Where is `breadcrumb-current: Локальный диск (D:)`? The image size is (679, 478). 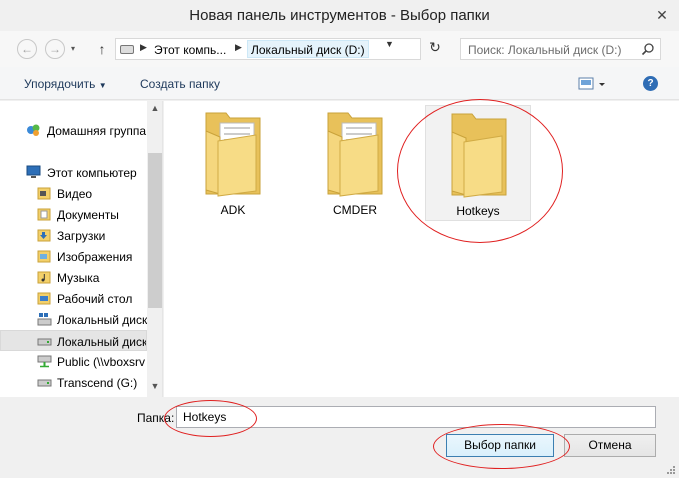
breadcrumb-current: Локальный диск (D:) is located at coordinates (308, 49).